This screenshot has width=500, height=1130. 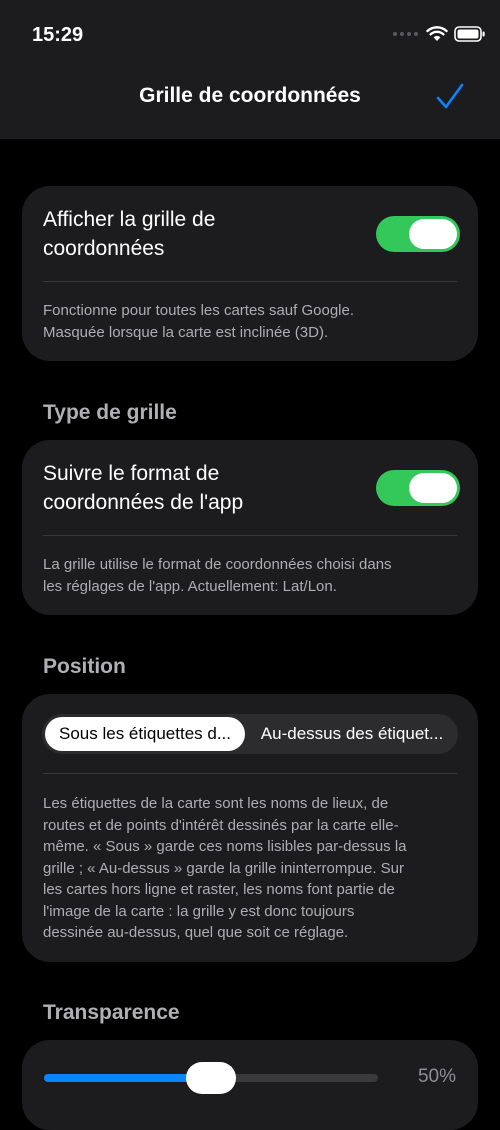 I want to click on position-header: Position, so click(x=84, y=666).